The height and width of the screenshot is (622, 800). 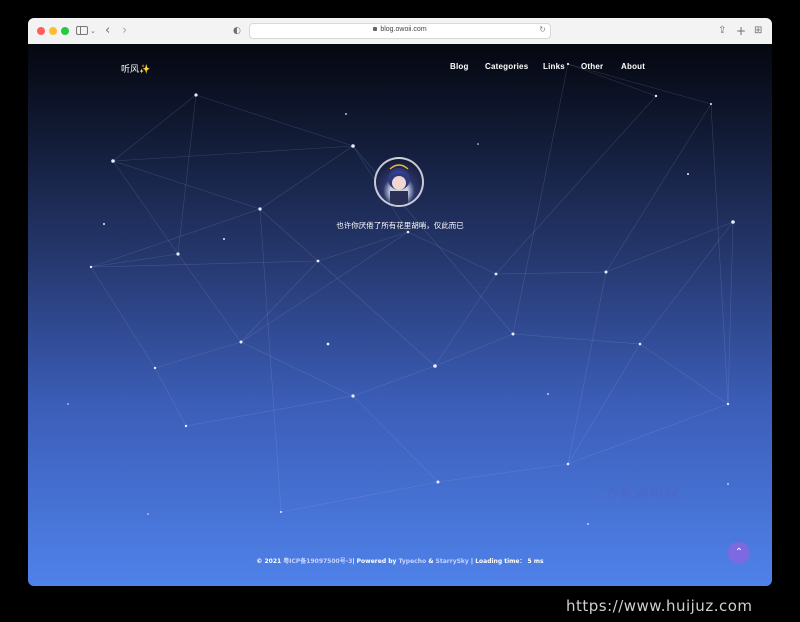 I want to click on url-text: blog.owoii.com, so click(x=403, y=29).